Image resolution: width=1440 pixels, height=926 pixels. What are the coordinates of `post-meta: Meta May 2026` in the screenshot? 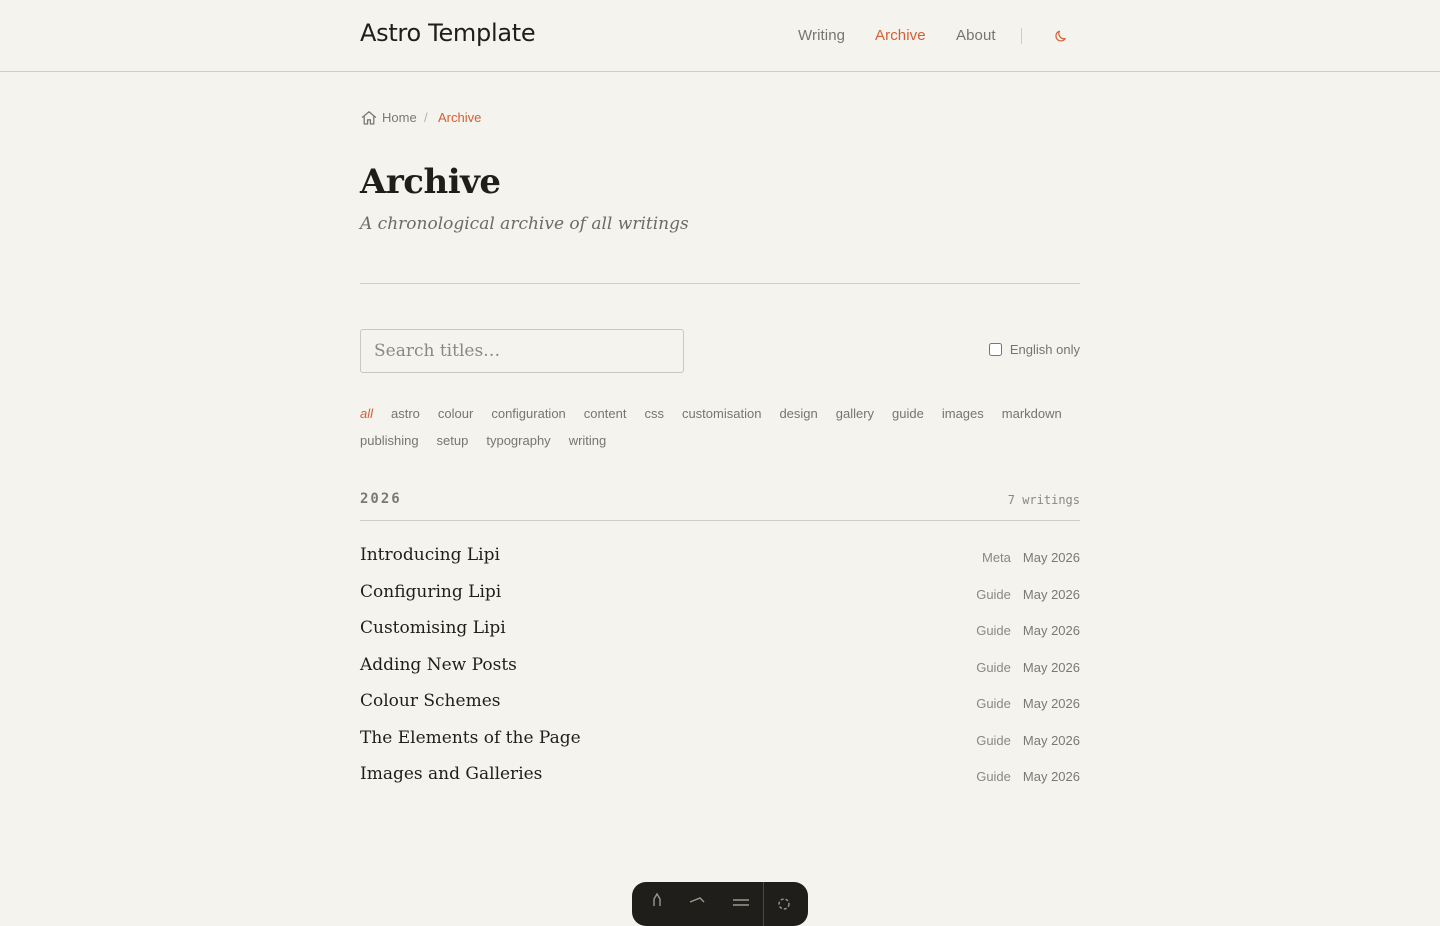 It's located at (1031, 557).